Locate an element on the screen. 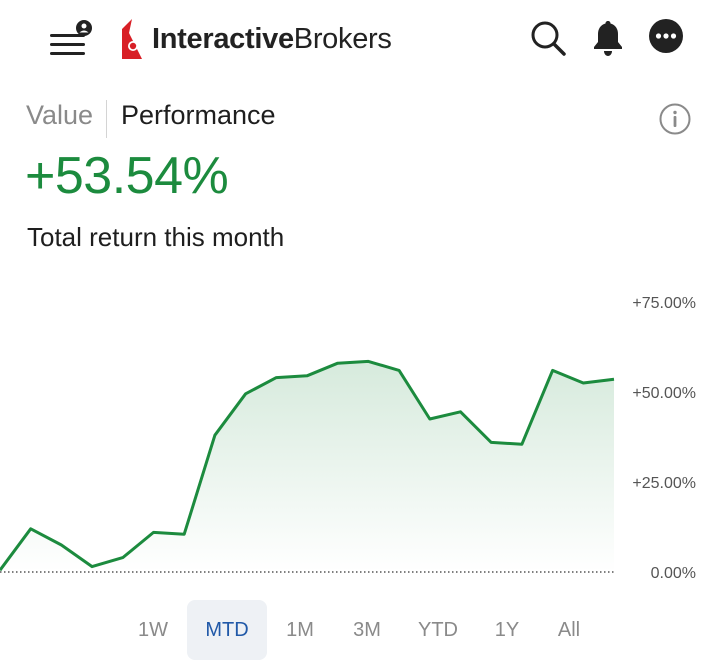  range-button-3m: 3M is located at coordinates (367, 630).